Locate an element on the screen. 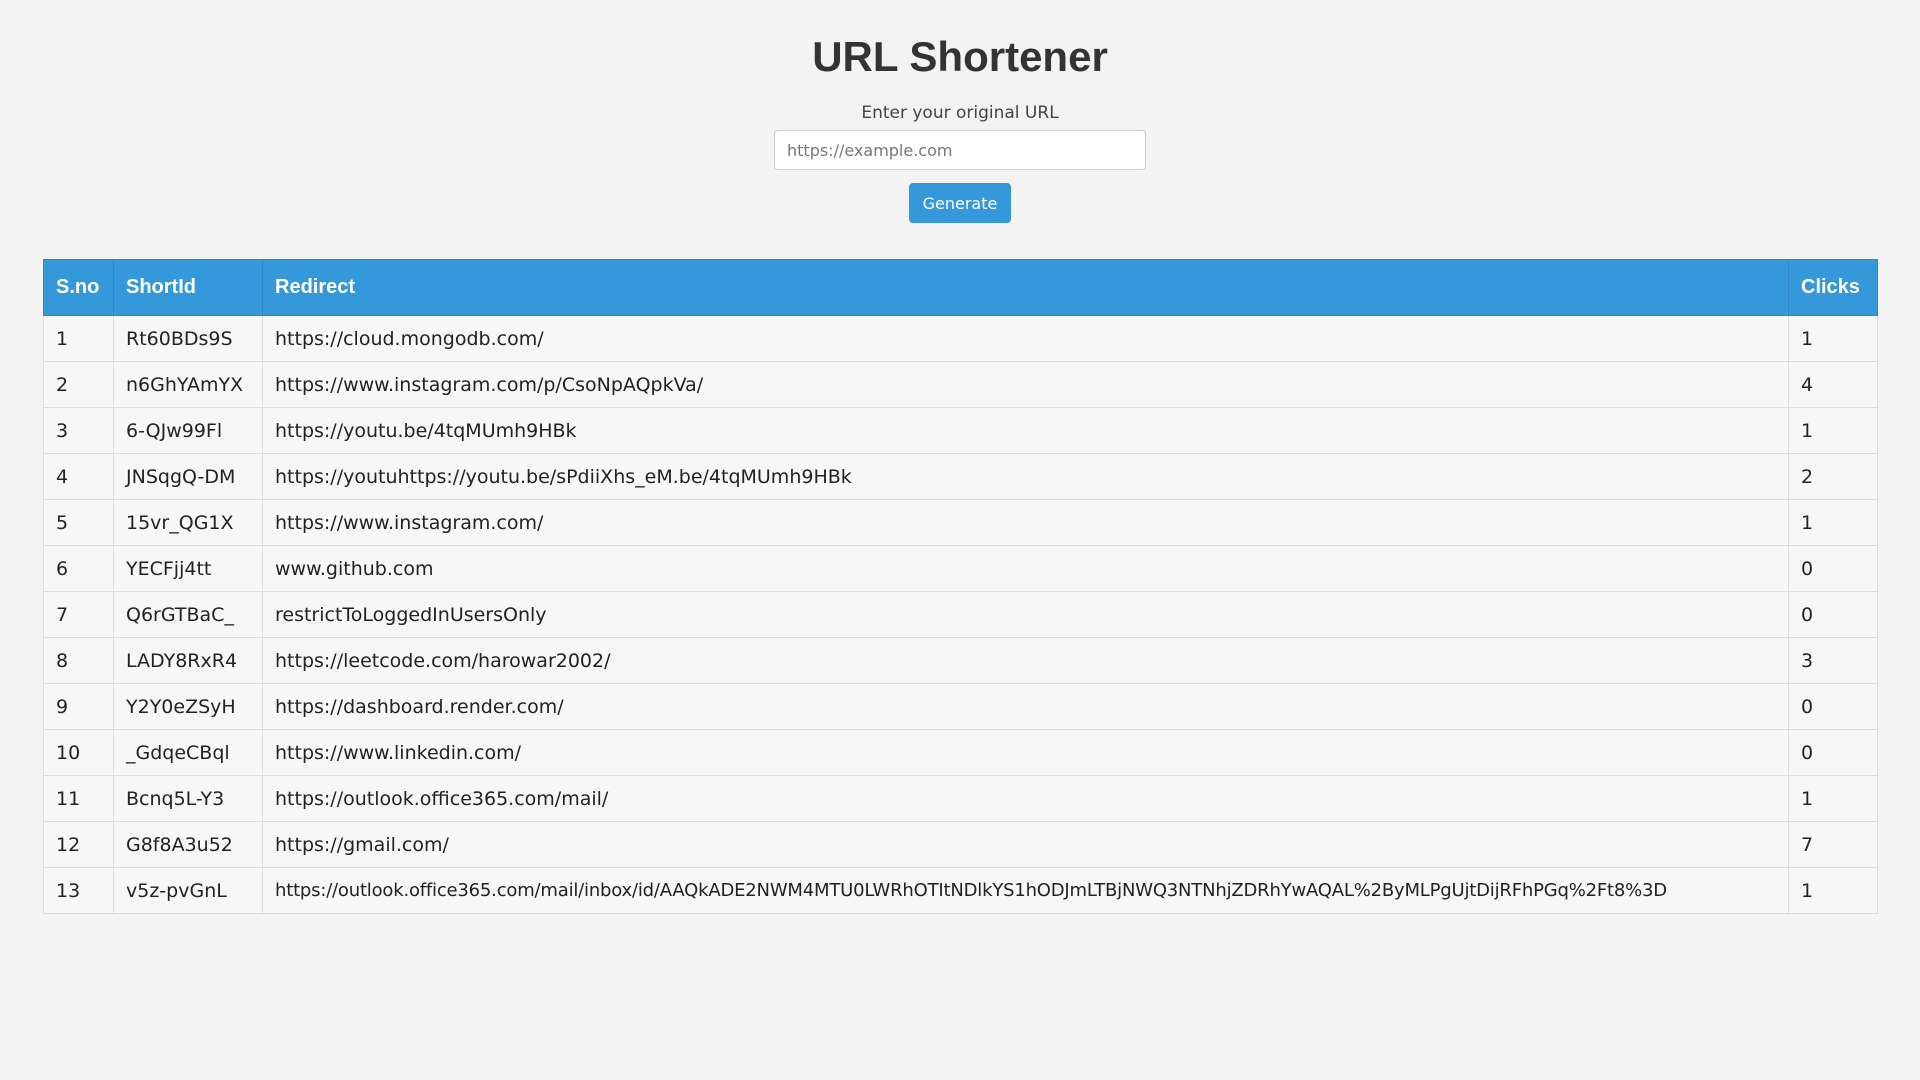 The height and width of the screenshot is (1080, 1920). cell-redirect: https://cloud.mongodb.com/ is located at coordinates (1025, 338).